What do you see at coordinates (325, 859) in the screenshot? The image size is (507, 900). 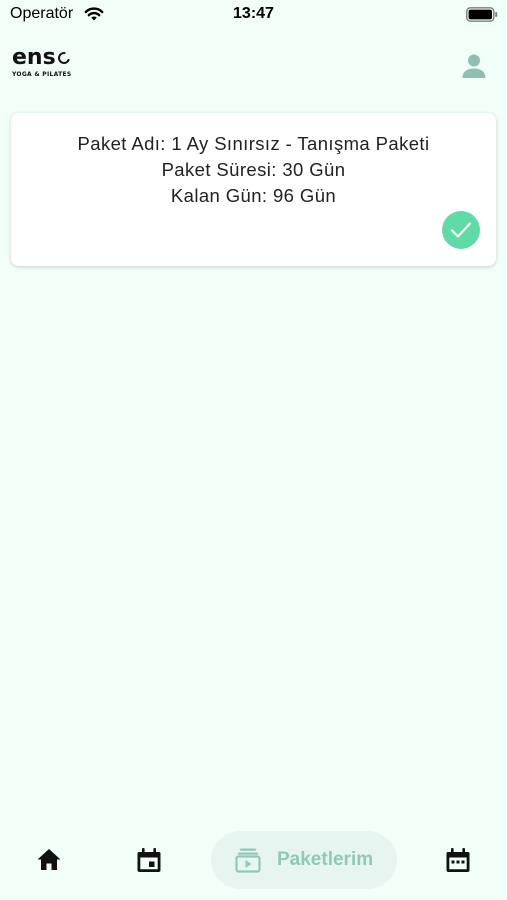 I see `tab-paketlerim-label: Paketlerim` at bounding box center [325, 859].